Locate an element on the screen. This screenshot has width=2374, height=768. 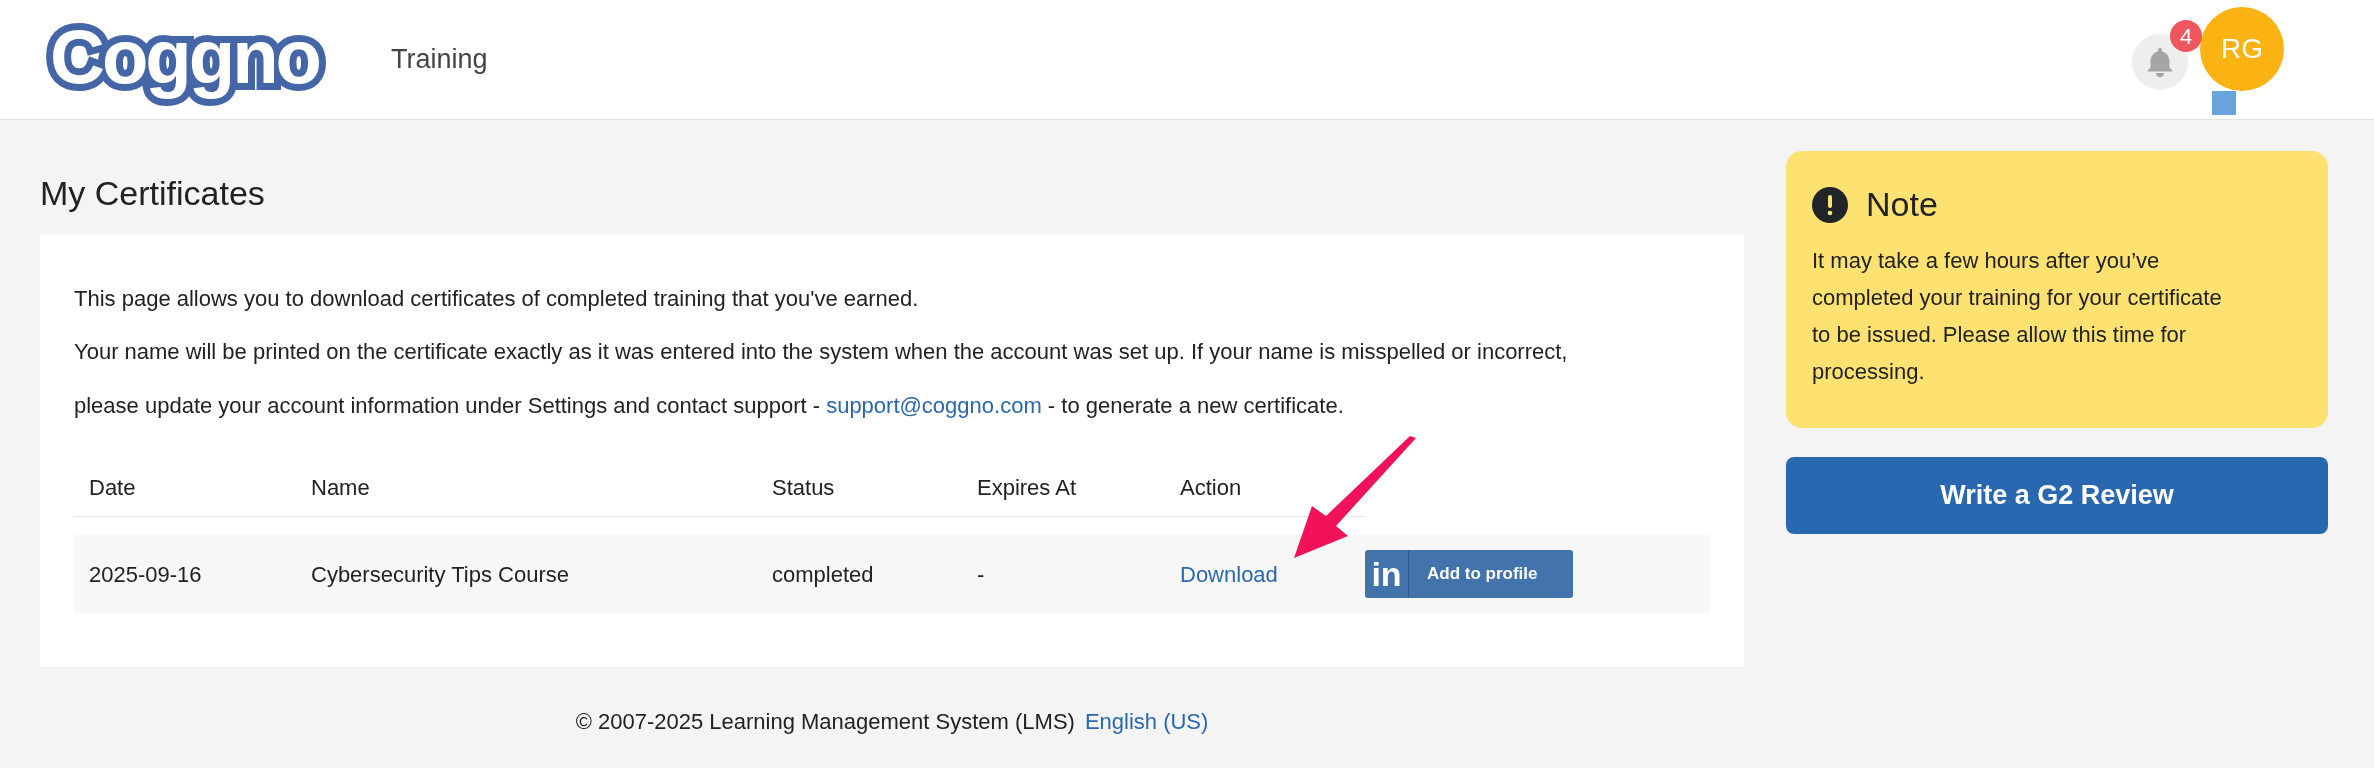
avatar-marker is located at coordinates (2224, 103).